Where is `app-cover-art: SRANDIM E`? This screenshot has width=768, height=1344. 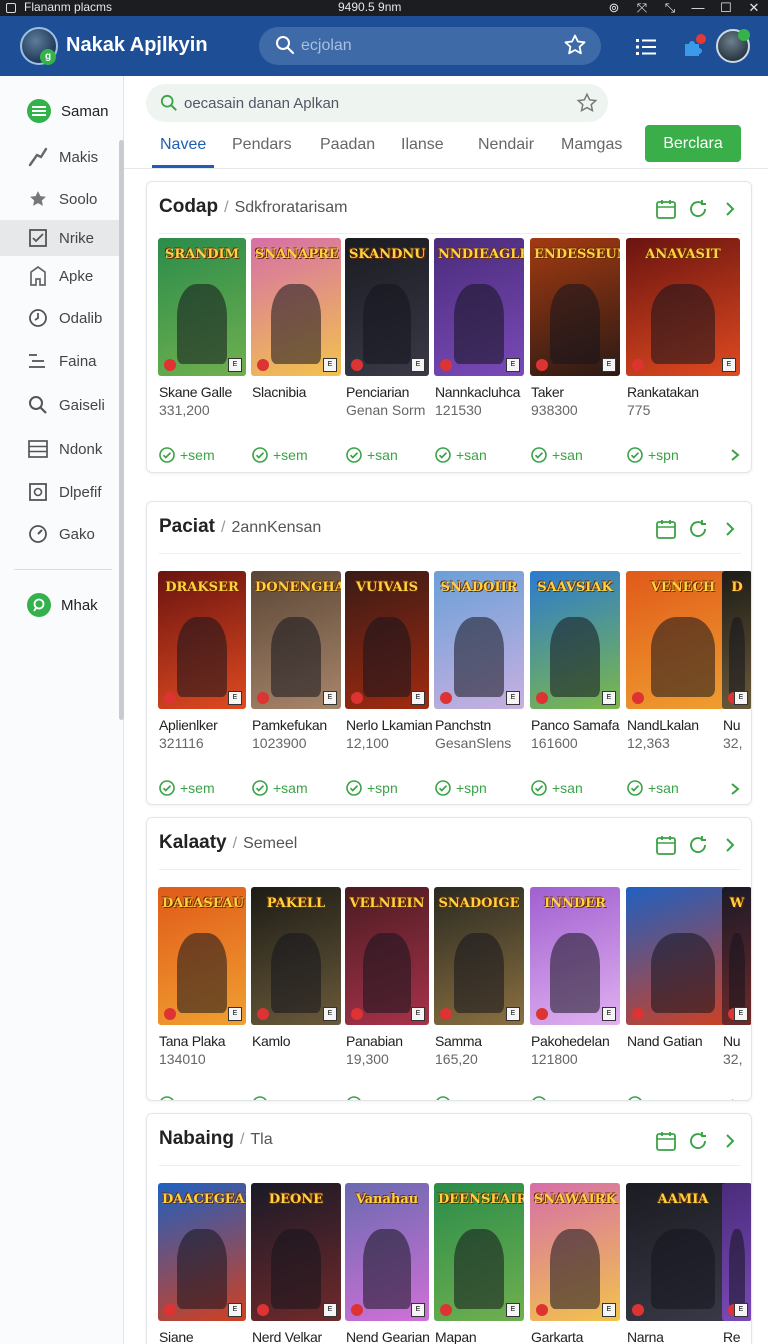
app-cover-art: SRANDIM E is located at coordinates (202, 307).